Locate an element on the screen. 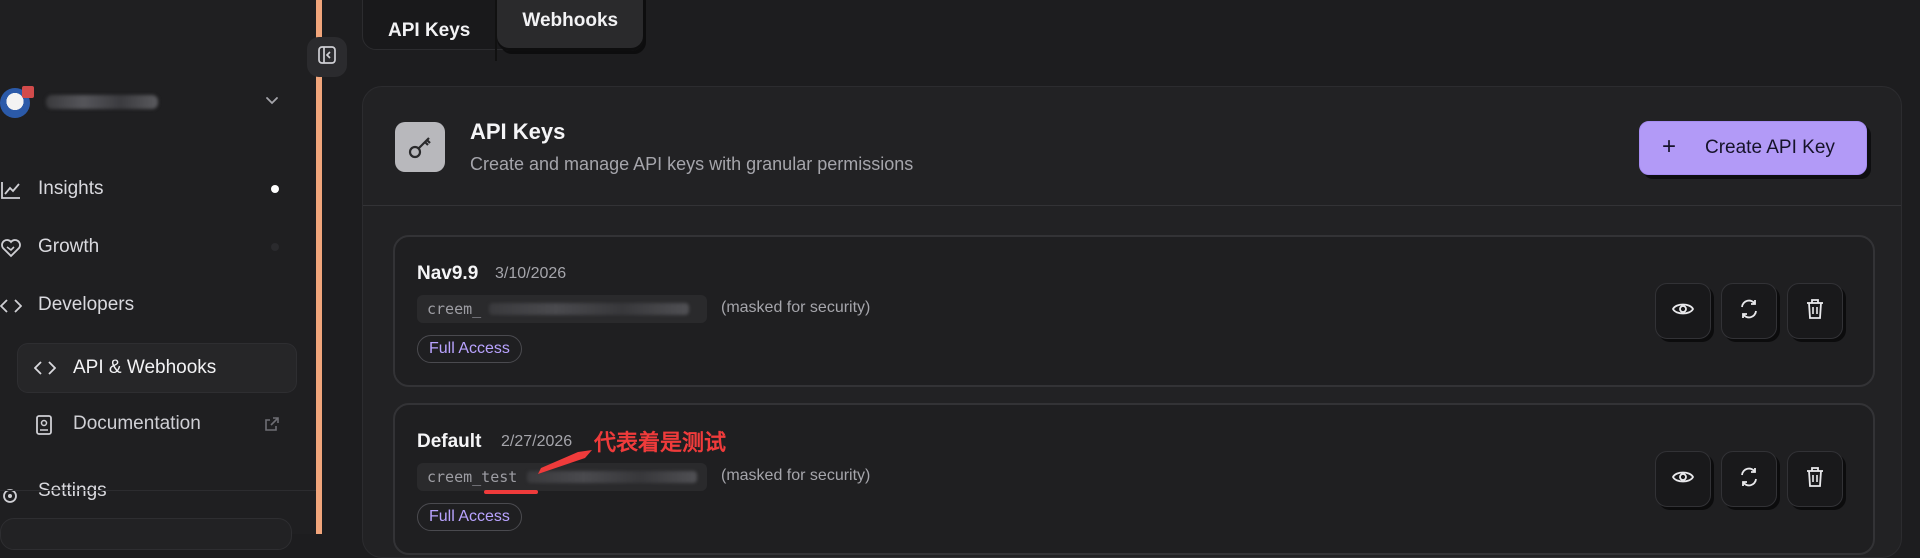 The height and width of the screenshot is (558, 1920). tab-webhooks: Webhooks is located at coordinates (570, 25).